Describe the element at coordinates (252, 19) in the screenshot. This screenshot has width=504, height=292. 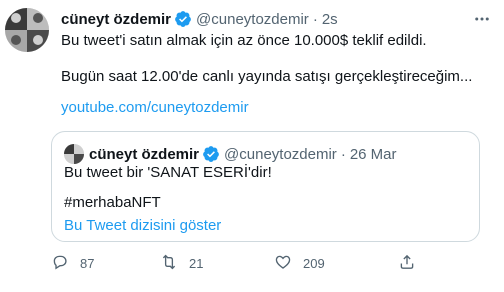
I see `author-handle: @cuneytozdemir` at that location.